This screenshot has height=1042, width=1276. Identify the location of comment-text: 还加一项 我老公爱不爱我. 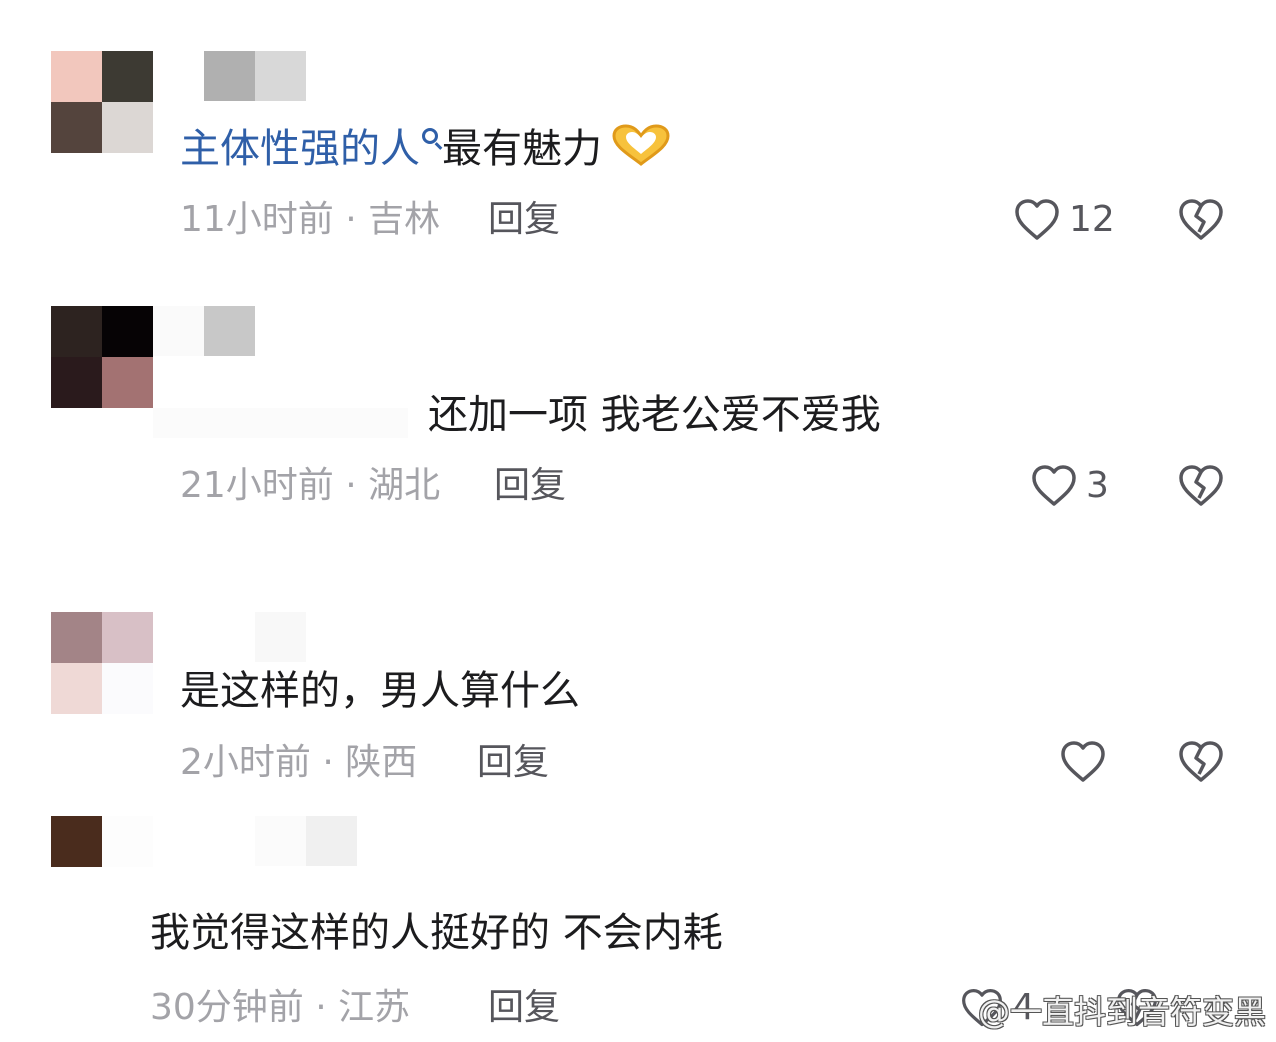
(654, 415).